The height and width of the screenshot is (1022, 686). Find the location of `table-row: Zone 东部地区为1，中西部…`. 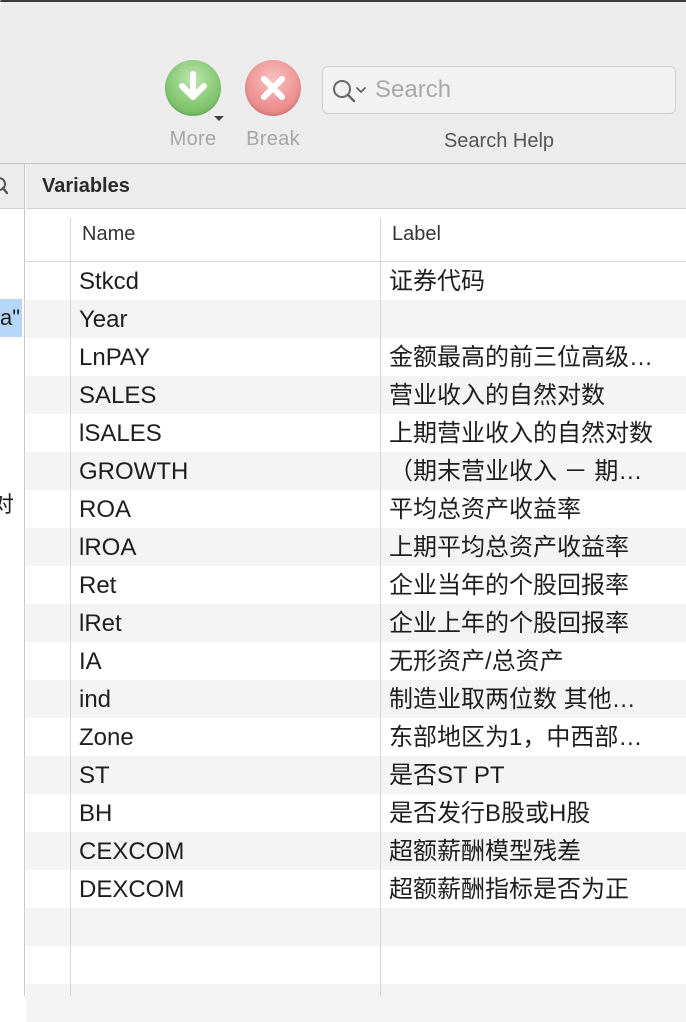

table-row: Zone 东部地区为1，中西部… is located at coordinates (356, 737).